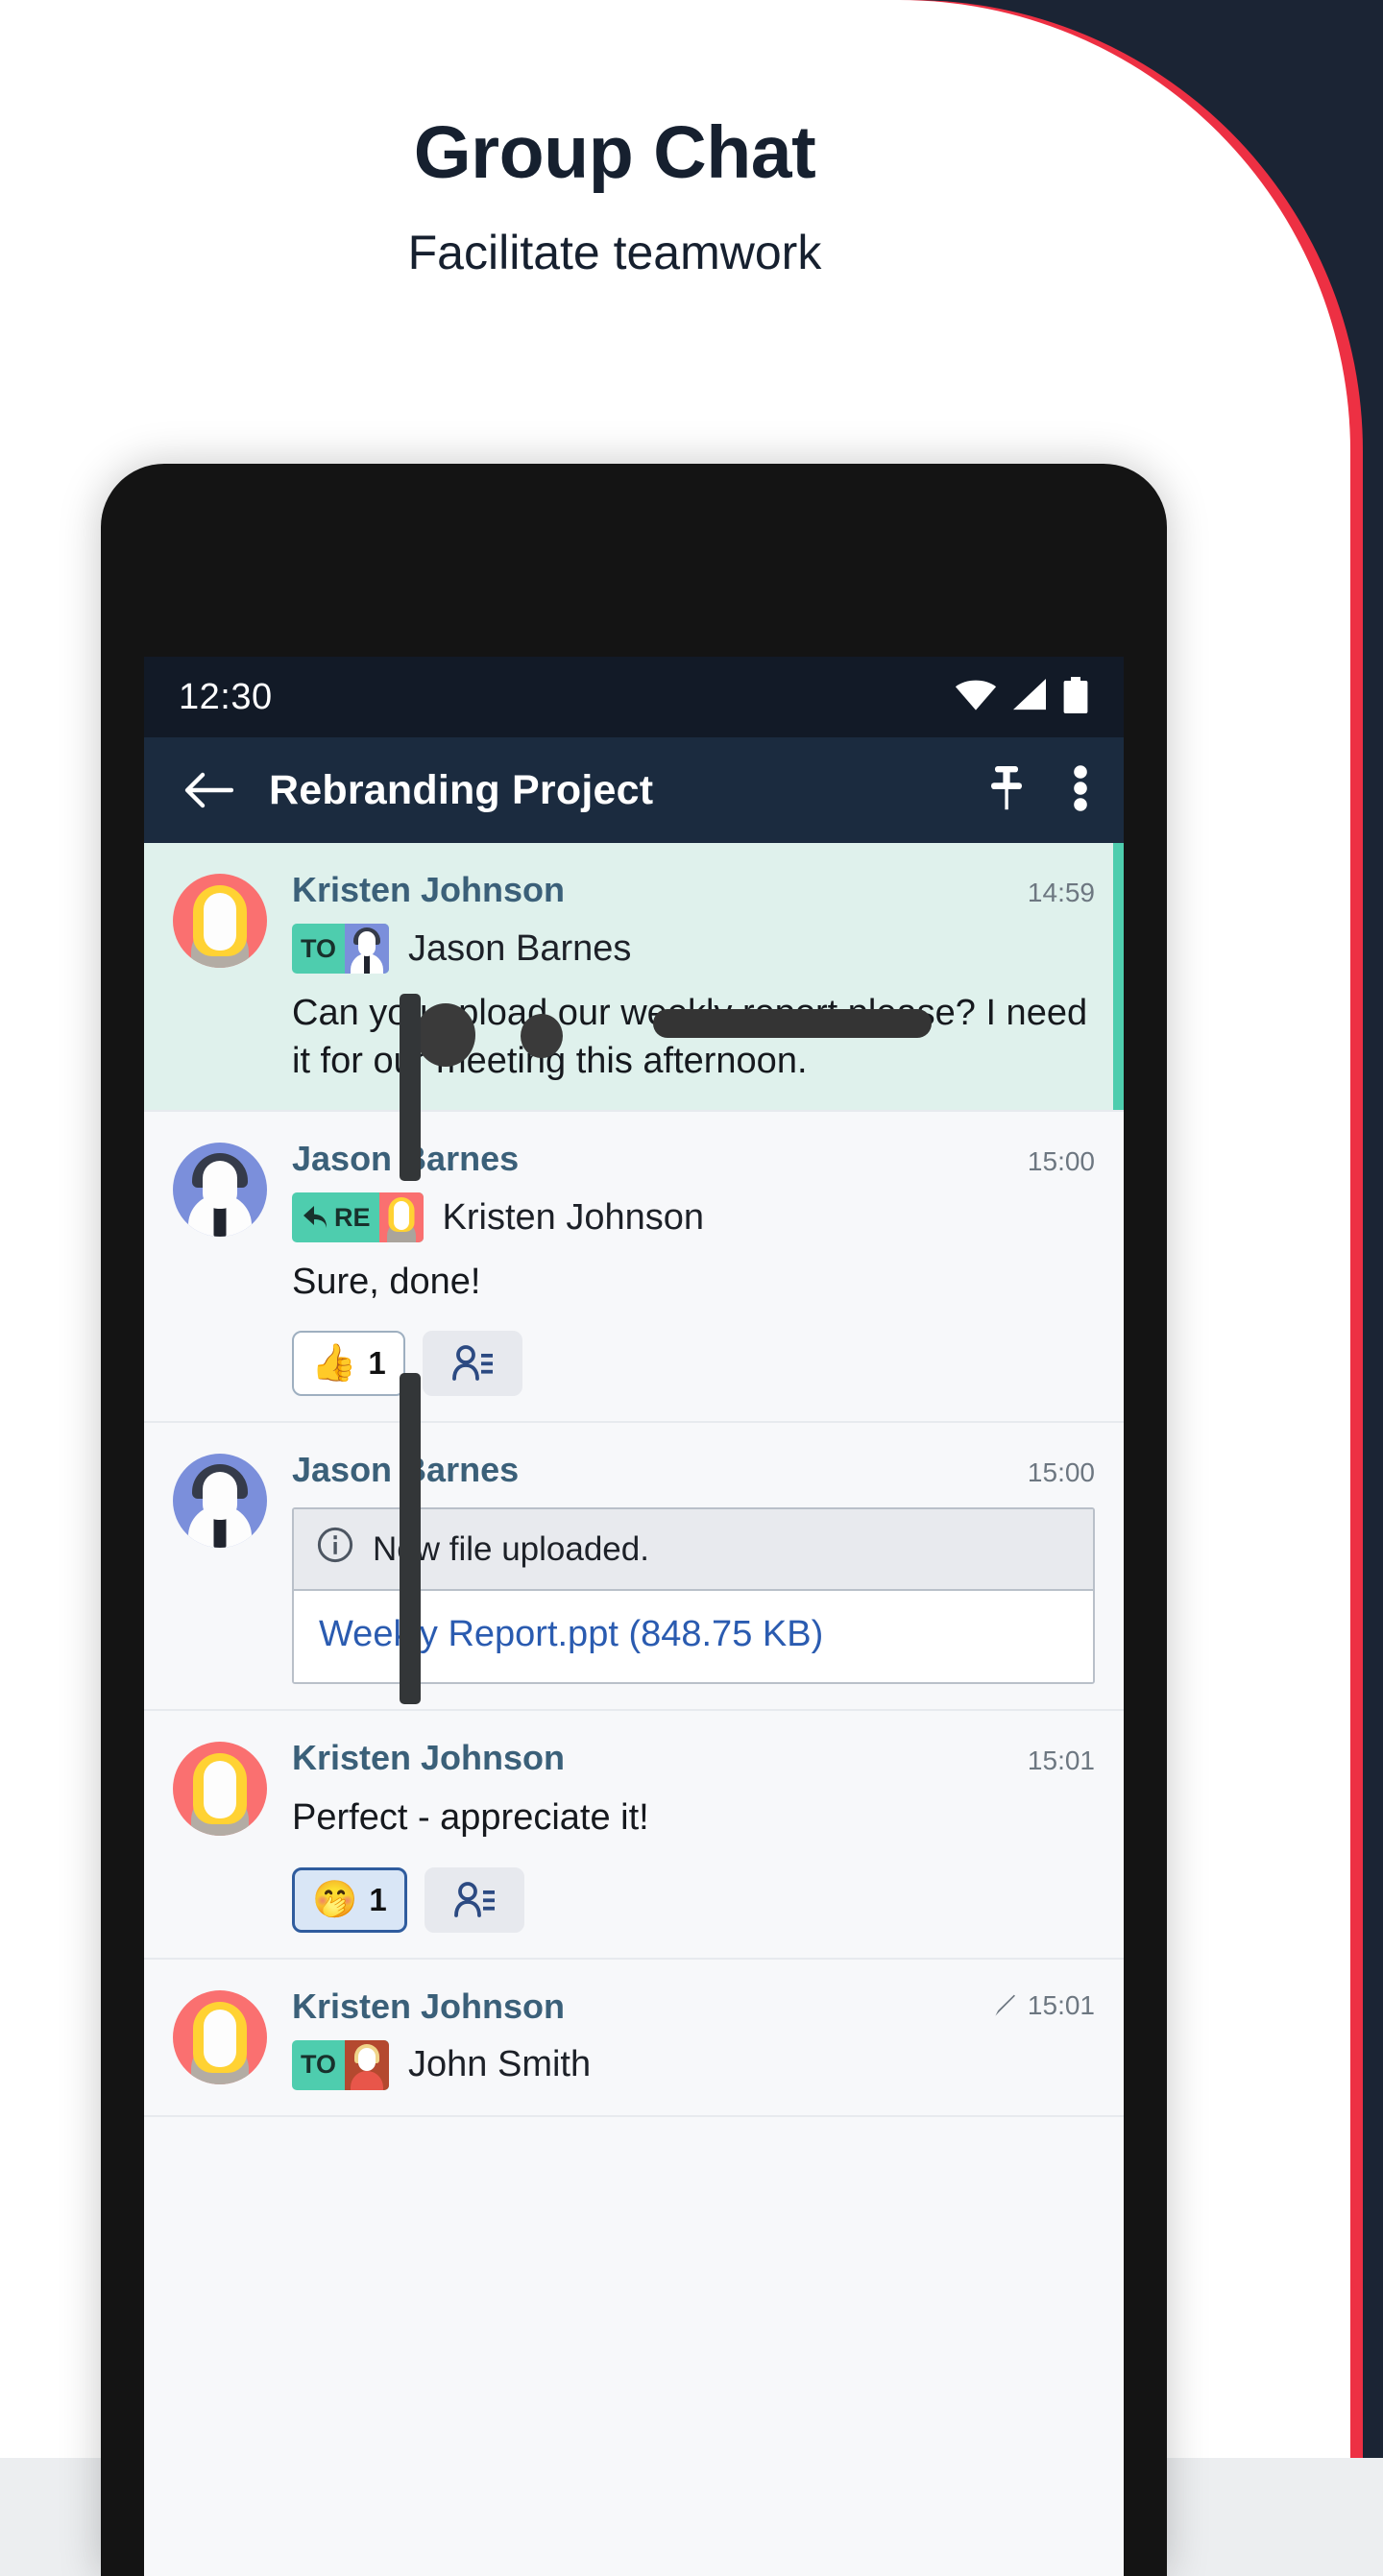 The width and height of the screenshot is (1383, 2576). Describe the element at coordinates (1006, 790) in the screenshot. I see `pin-icon` at that location.